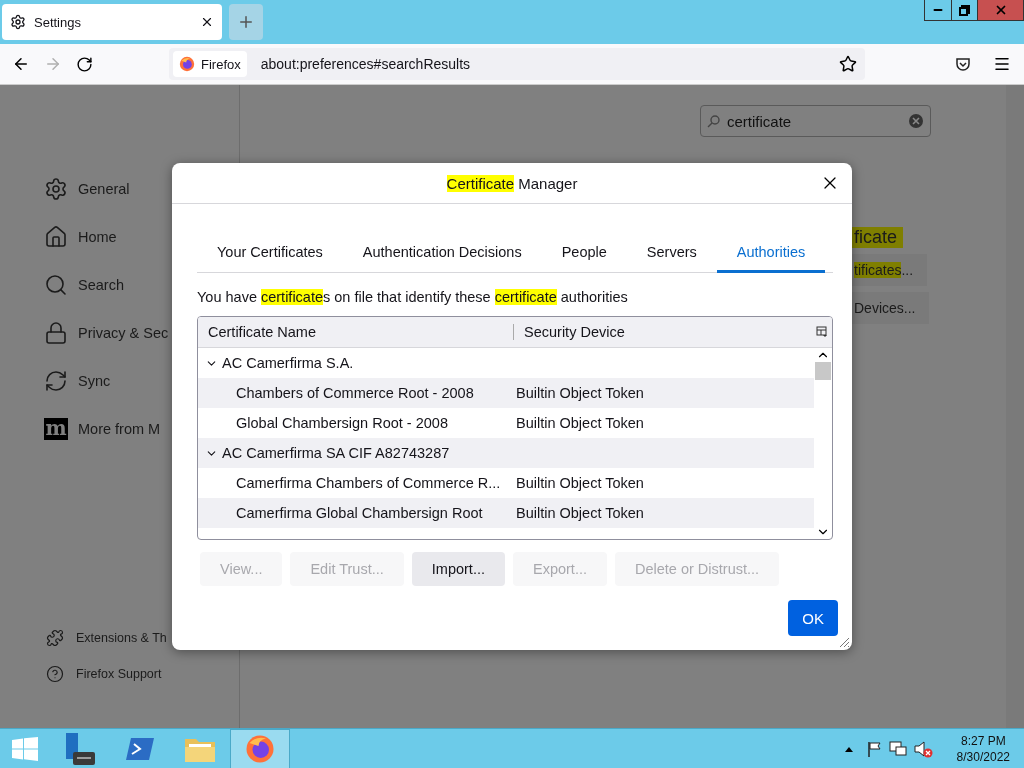 This screenshot has width=1024, height=768. I want to click on dialog-tab: People, so click(584, 253).